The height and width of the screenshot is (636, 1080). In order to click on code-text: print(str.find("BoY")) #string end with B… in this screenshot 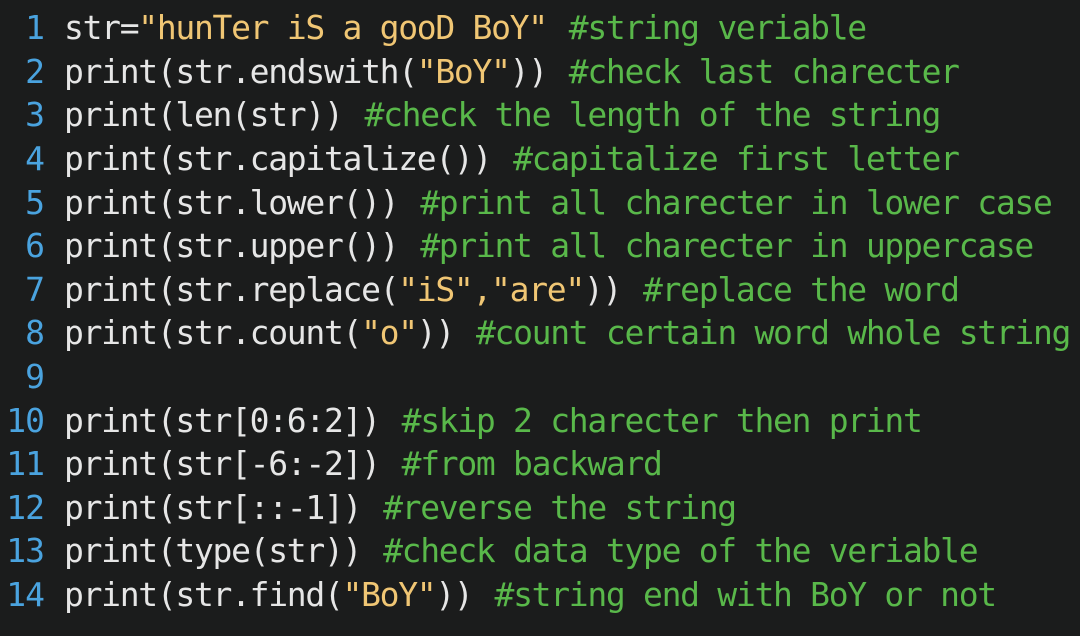, I will do `click(531, 595)`.